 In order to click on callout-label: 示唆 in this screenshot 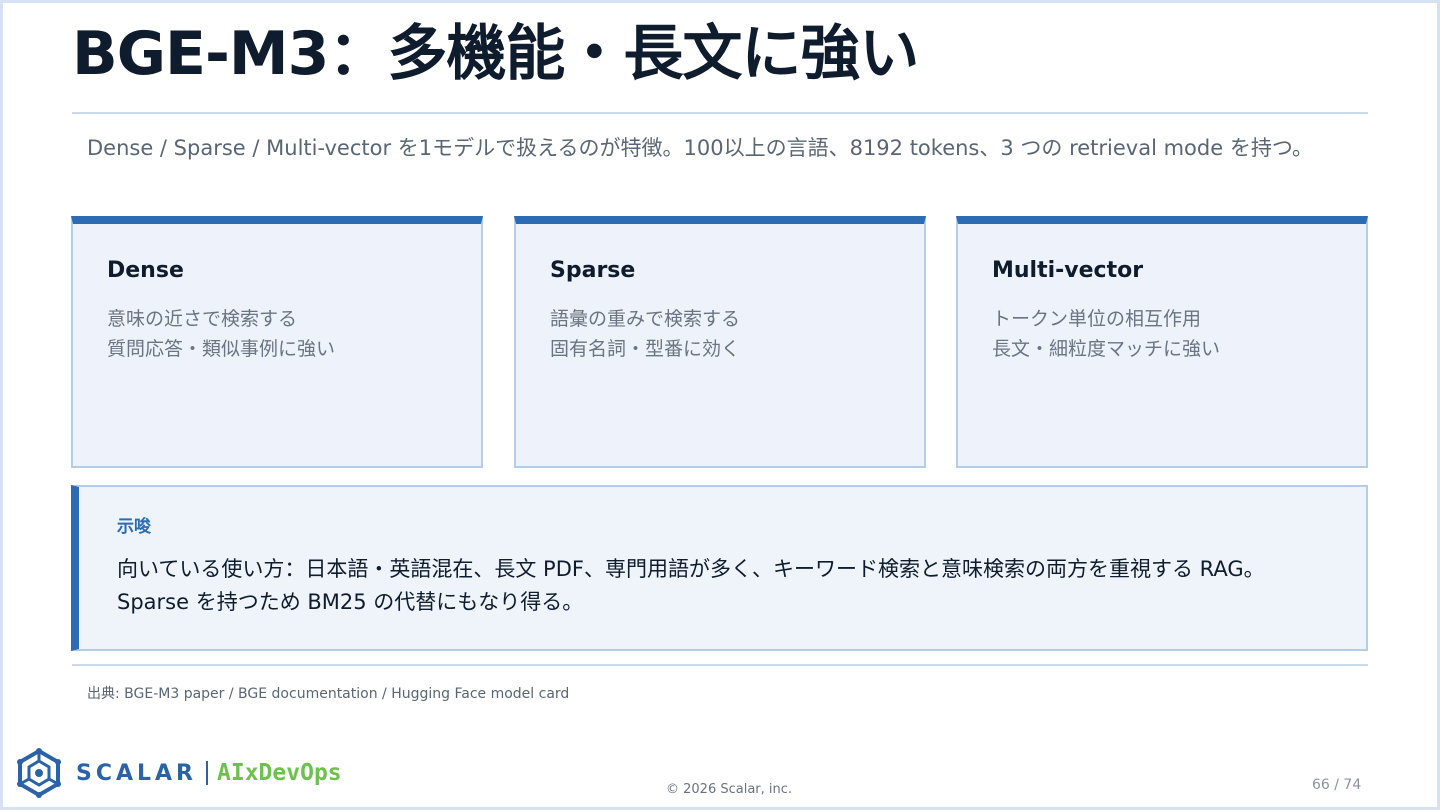, I will do `click(134, 527)`.